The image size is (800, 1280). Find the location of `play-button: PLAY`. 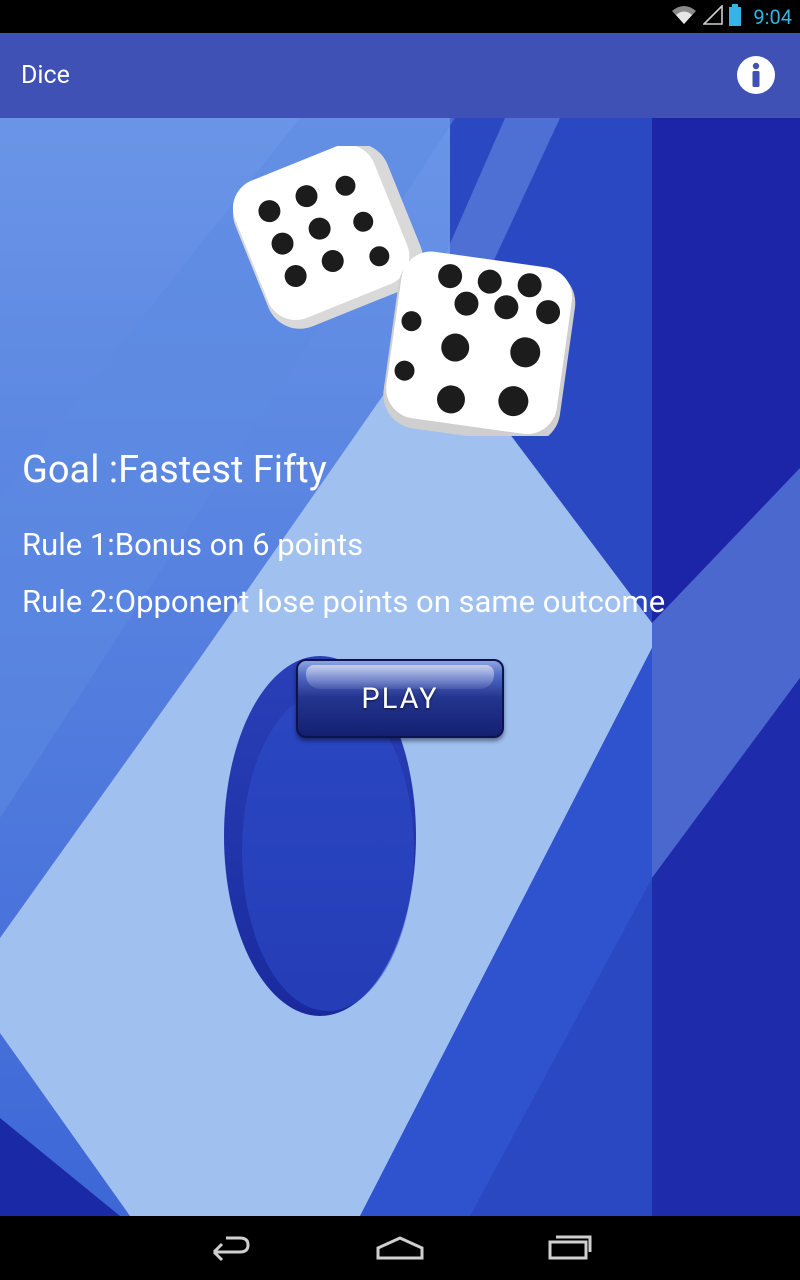

play-button: PLAY is located at coordinates (400, 698).